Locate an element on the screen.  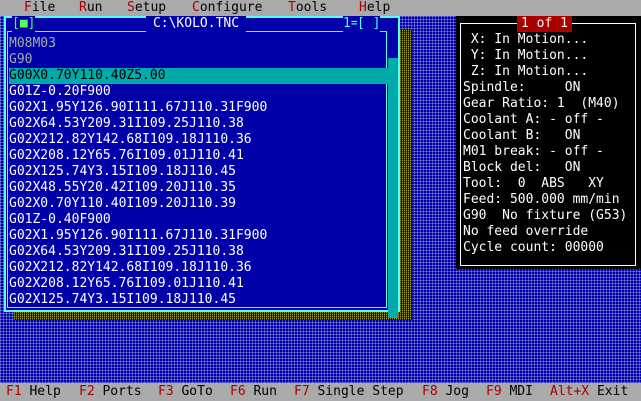
status-block-delete: Block del: ON is located at coordinates (522, 167).